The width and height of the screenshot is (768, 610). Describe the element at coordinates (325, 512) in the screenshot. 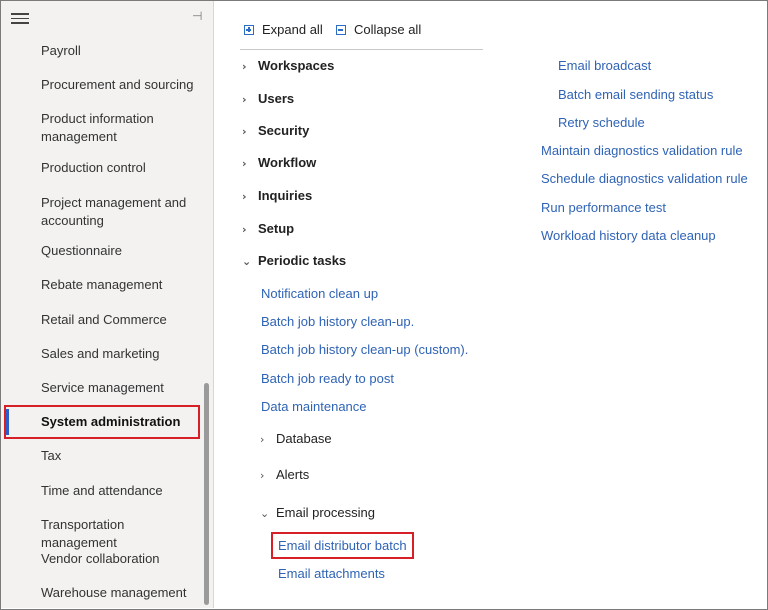

I see `node-label: Email processing` at that location.